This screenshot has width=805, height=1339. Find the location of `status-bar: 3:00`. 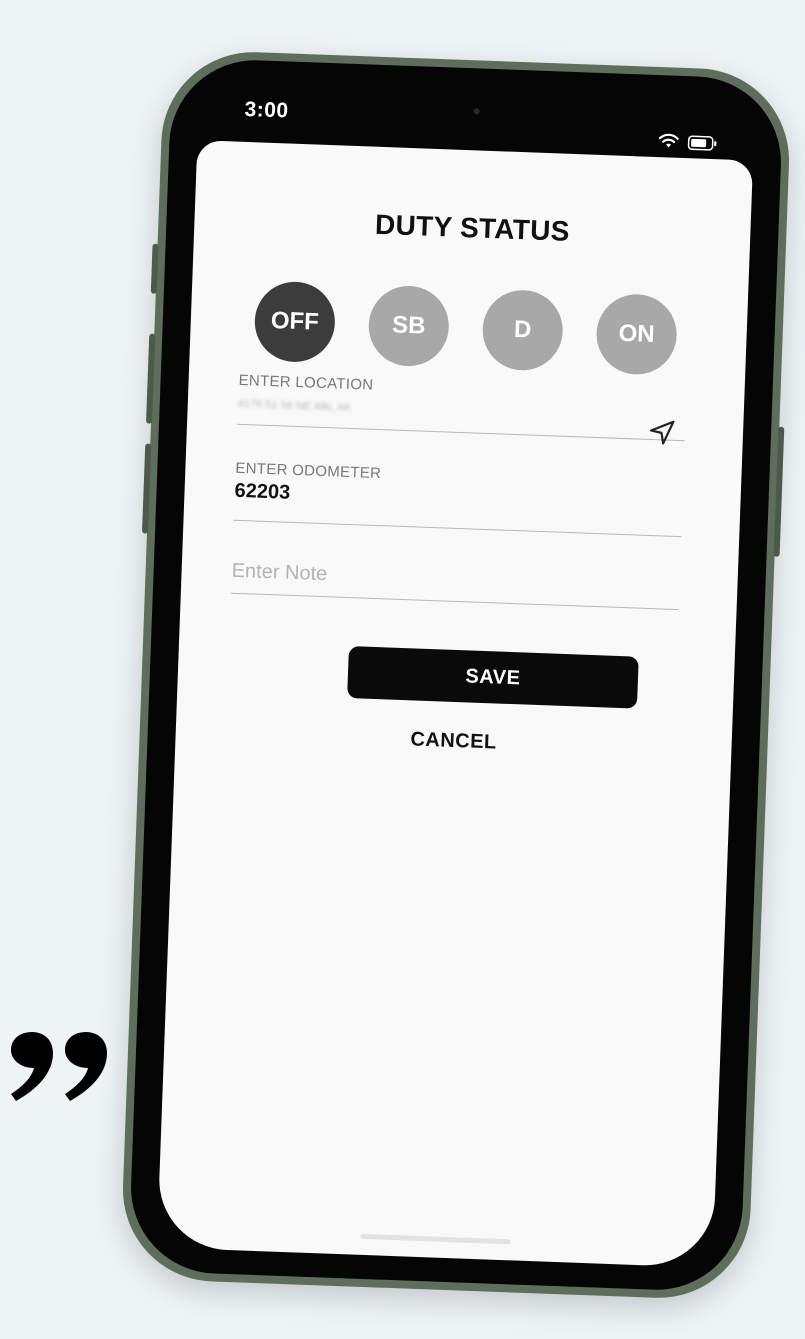

status-bar: 3:00 is located at coordinates (476, 120).